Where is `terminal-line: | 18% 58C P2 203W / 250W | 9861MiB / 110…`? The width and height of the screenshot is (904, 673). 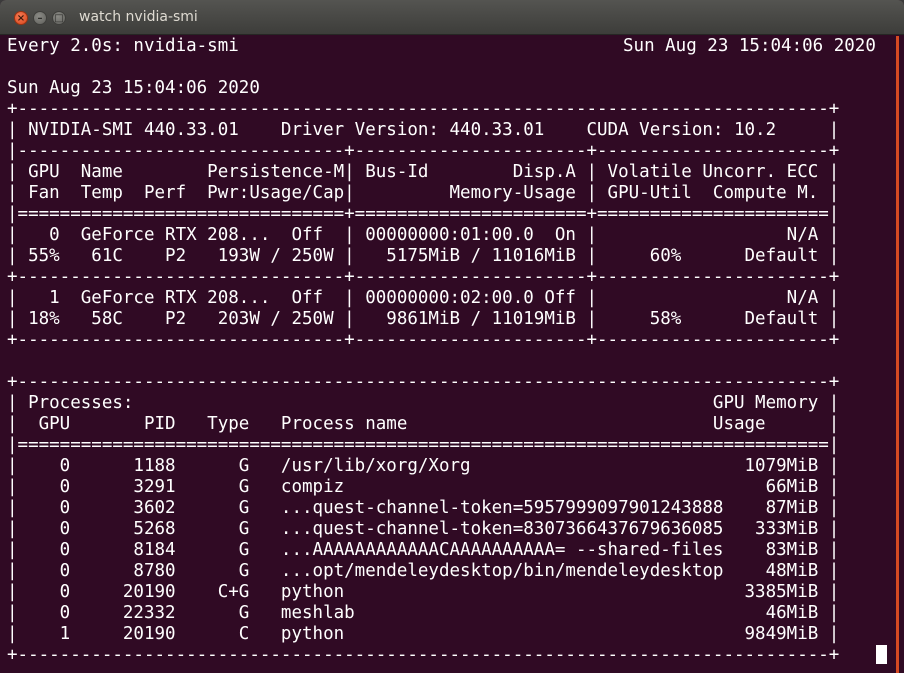 terminal-line: | 18% 58C P2 203W / 250W | 9861MiB / 110… is located at coordinates (423, 319).